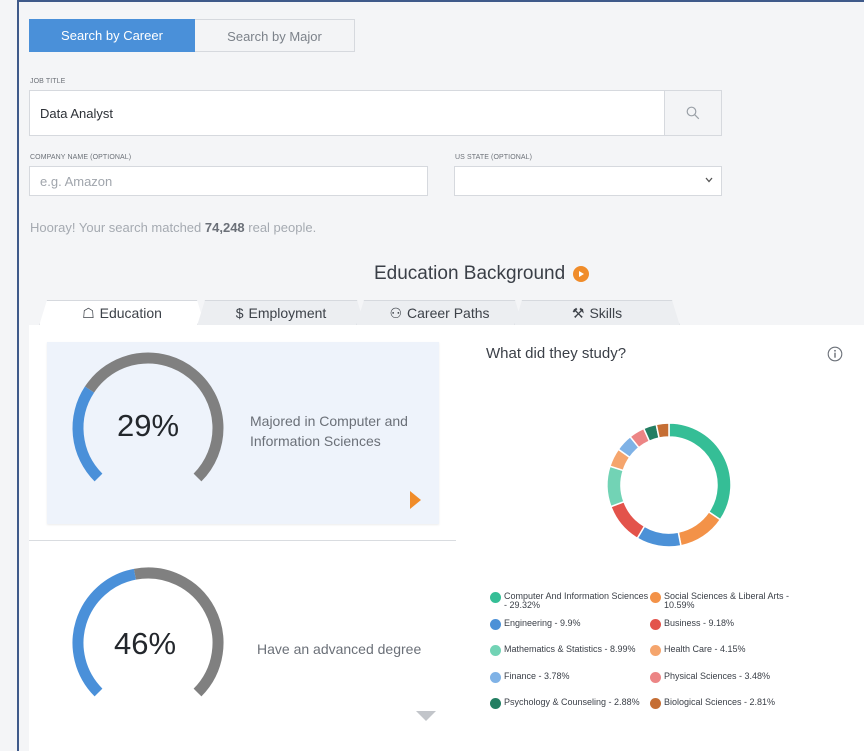 This screenshot has width=864, height=751. Describe the element at coordinates (717, 676) in the screenshot. I see `legend-label: Physical Sciences - 3.48%` at that location.